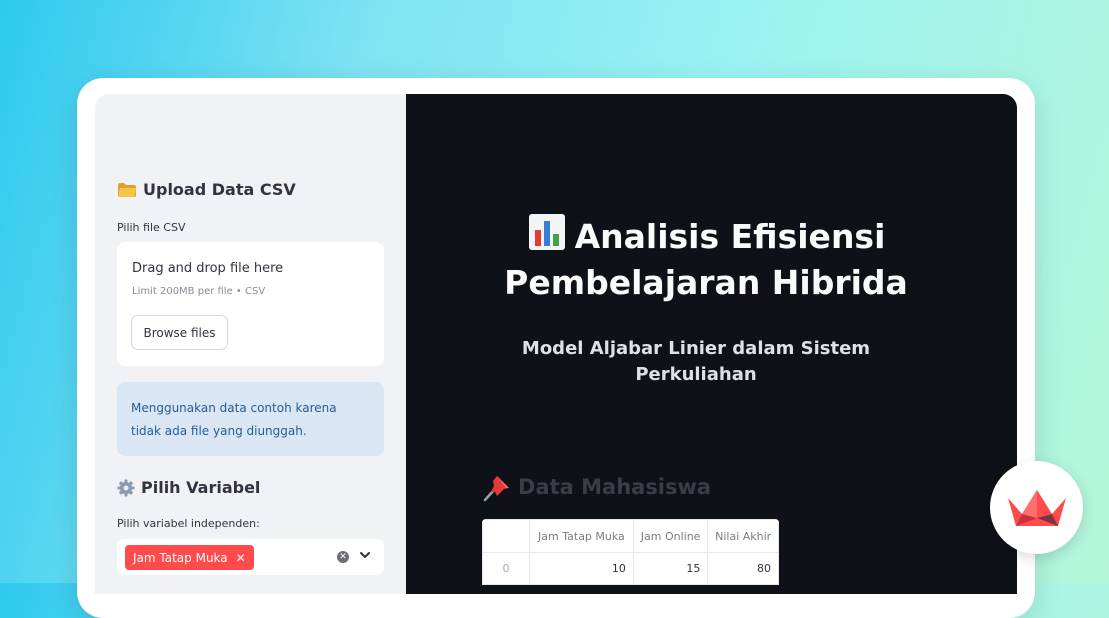 This screenshot has width=1109, height=618. Describe the element at coordinates (581, 536) in the screenshot. I see `column-header: Jam Tatap Muka` at that location.